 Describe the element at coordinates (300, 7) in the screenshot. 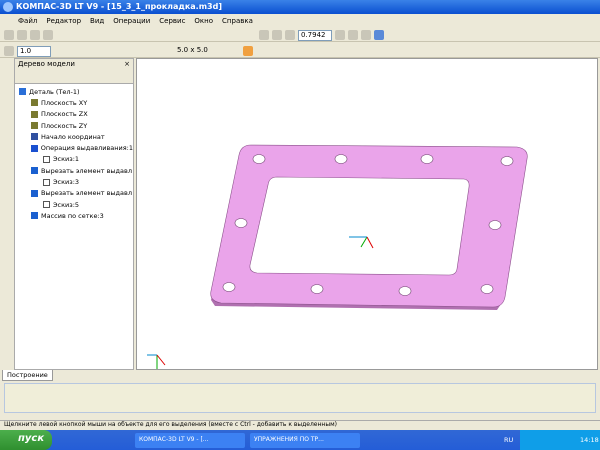

I see `title-bar: КОМПАС-3D LT V9 - [15_3_1_прокладка.m3d]` at that location.